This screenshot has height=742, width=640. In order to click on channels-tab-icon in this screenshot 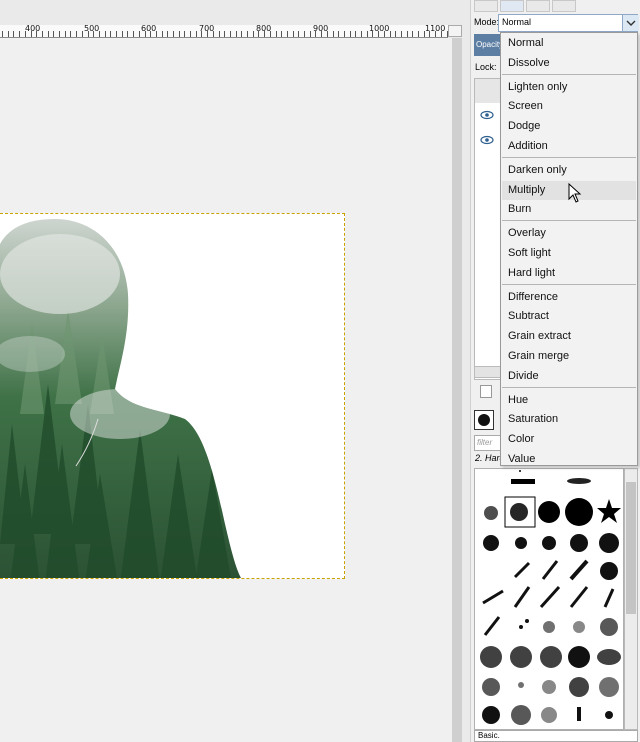, I will do `click(564, 6)`.